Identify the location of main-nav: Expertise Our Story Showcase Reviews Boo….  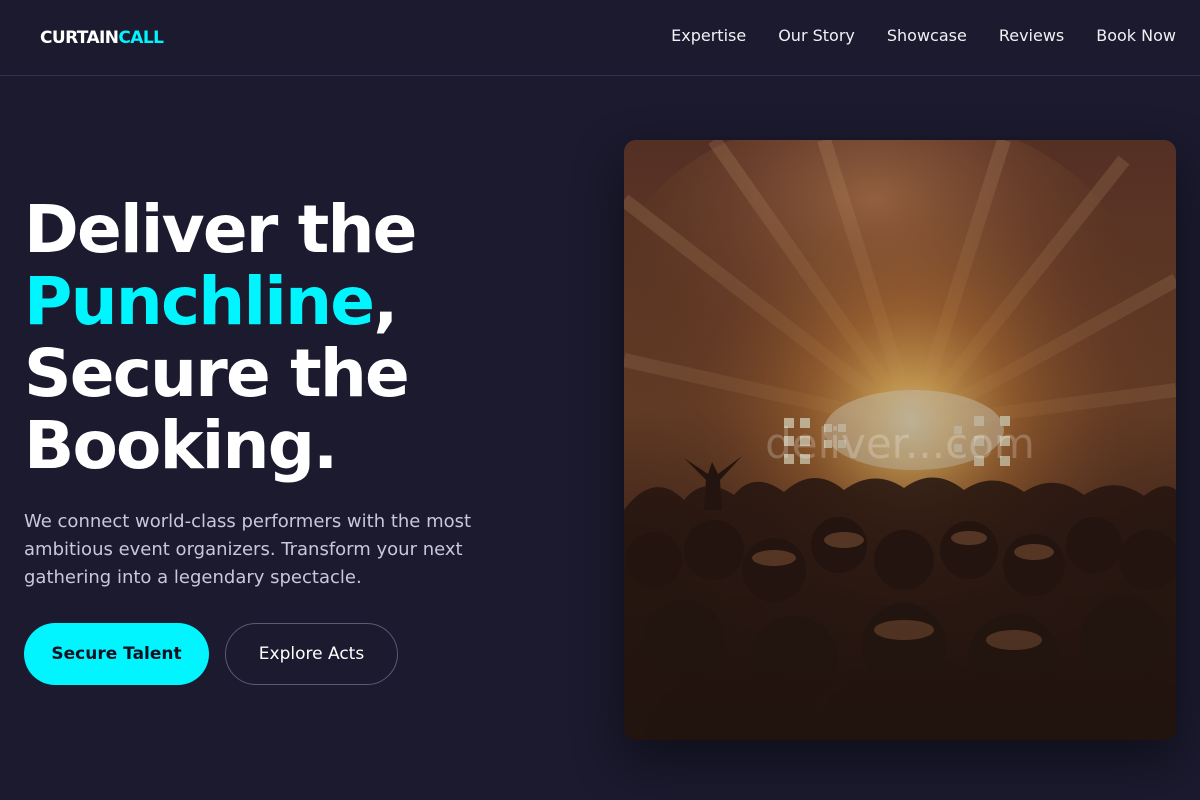
(923, 36).